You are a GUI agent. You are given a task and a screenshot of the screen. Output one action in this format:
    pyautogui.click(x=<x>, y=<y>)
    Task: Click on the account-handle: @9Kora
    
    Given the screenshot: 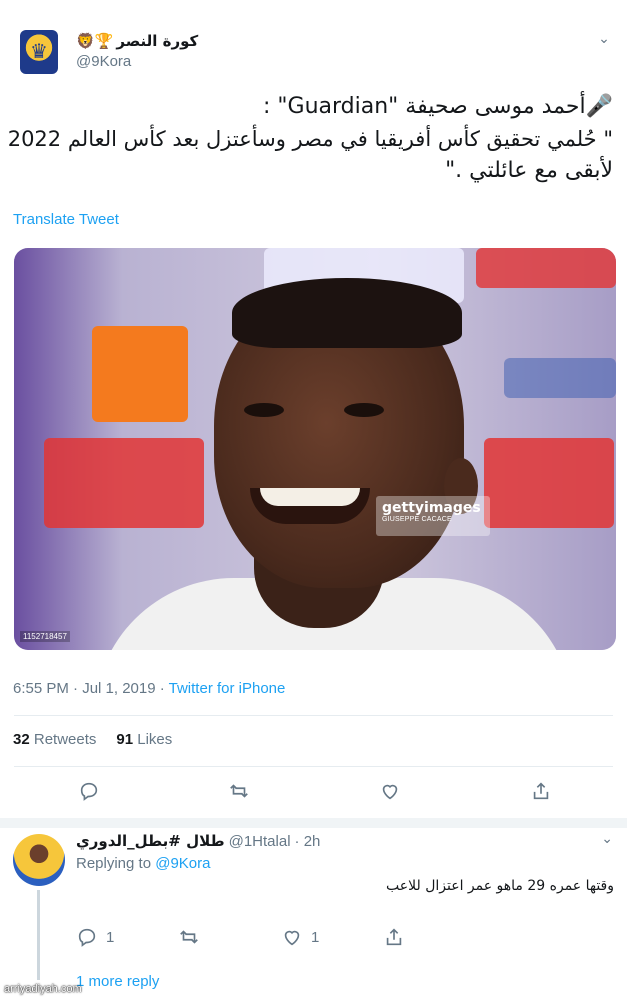 What is the action you would take?
    pyautogui.click(x=103, y=61)
    